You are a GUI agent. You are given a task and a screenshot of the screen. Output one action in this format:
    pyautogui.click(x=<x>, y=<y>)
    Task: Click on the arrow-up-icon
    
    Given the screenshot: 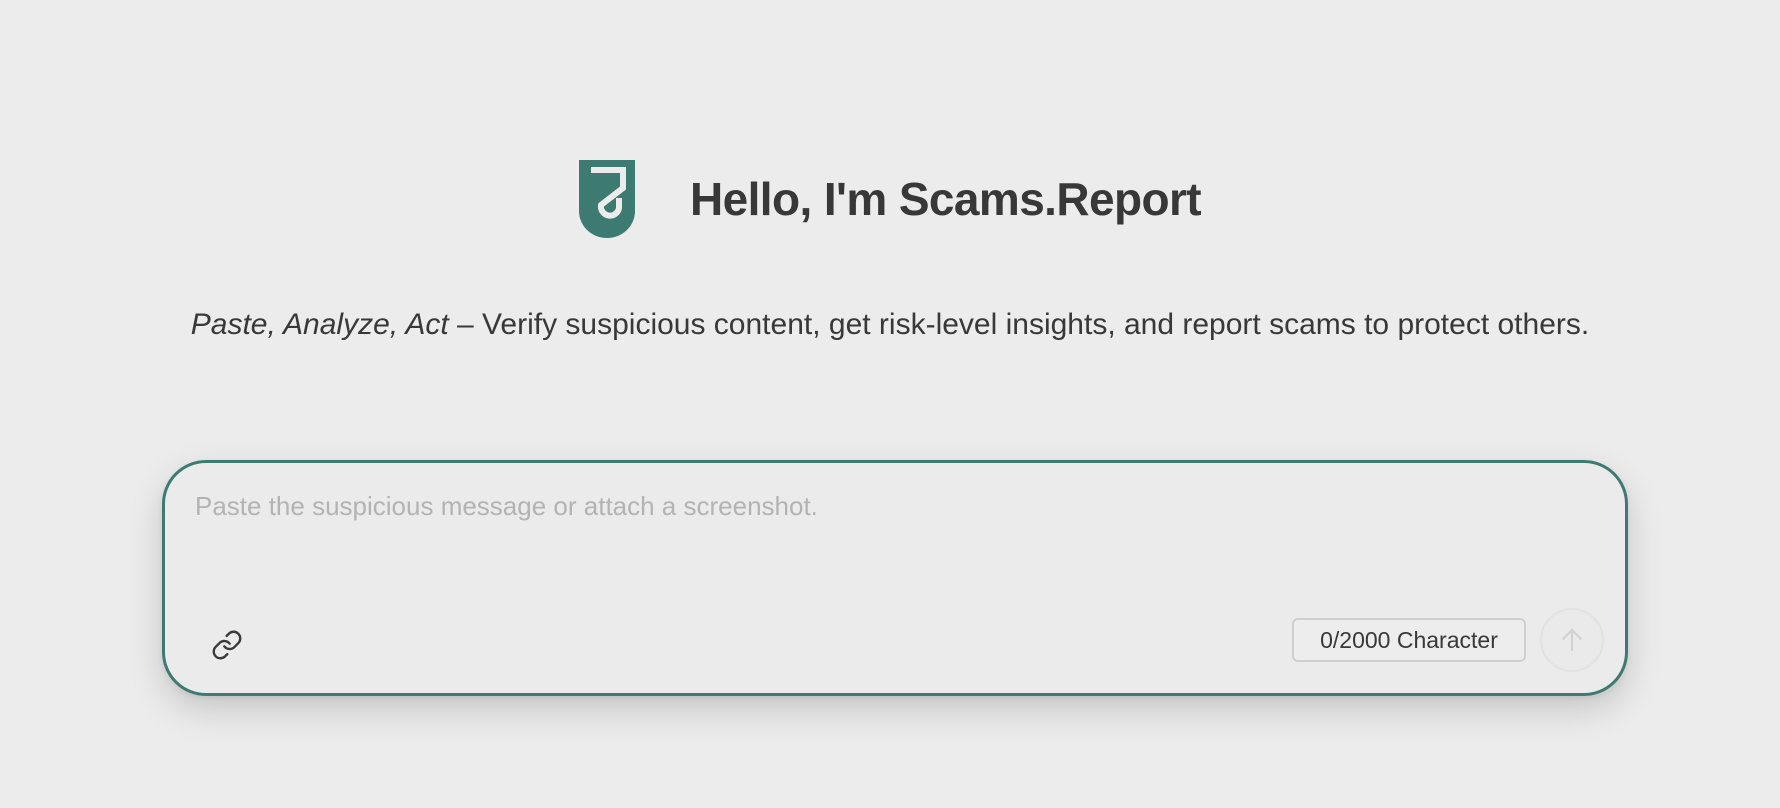 What is the action you would take?
    pyautogui.click(x=1572, y=640)
    